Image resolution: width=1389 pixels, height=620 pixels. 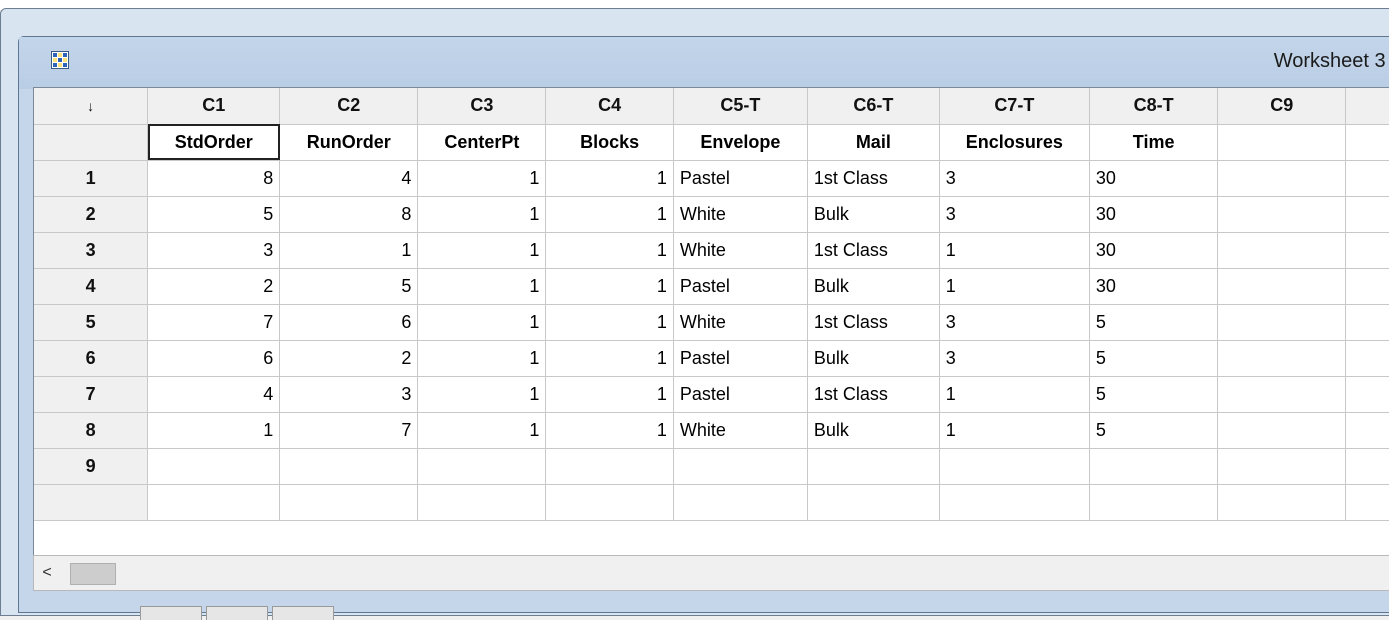 What do you see at coordinates (711, 250) in the screenshot?
I see `table-row: 3 3 1 1 1 White 1st Class 1 30` at bounding box center [711, 250].